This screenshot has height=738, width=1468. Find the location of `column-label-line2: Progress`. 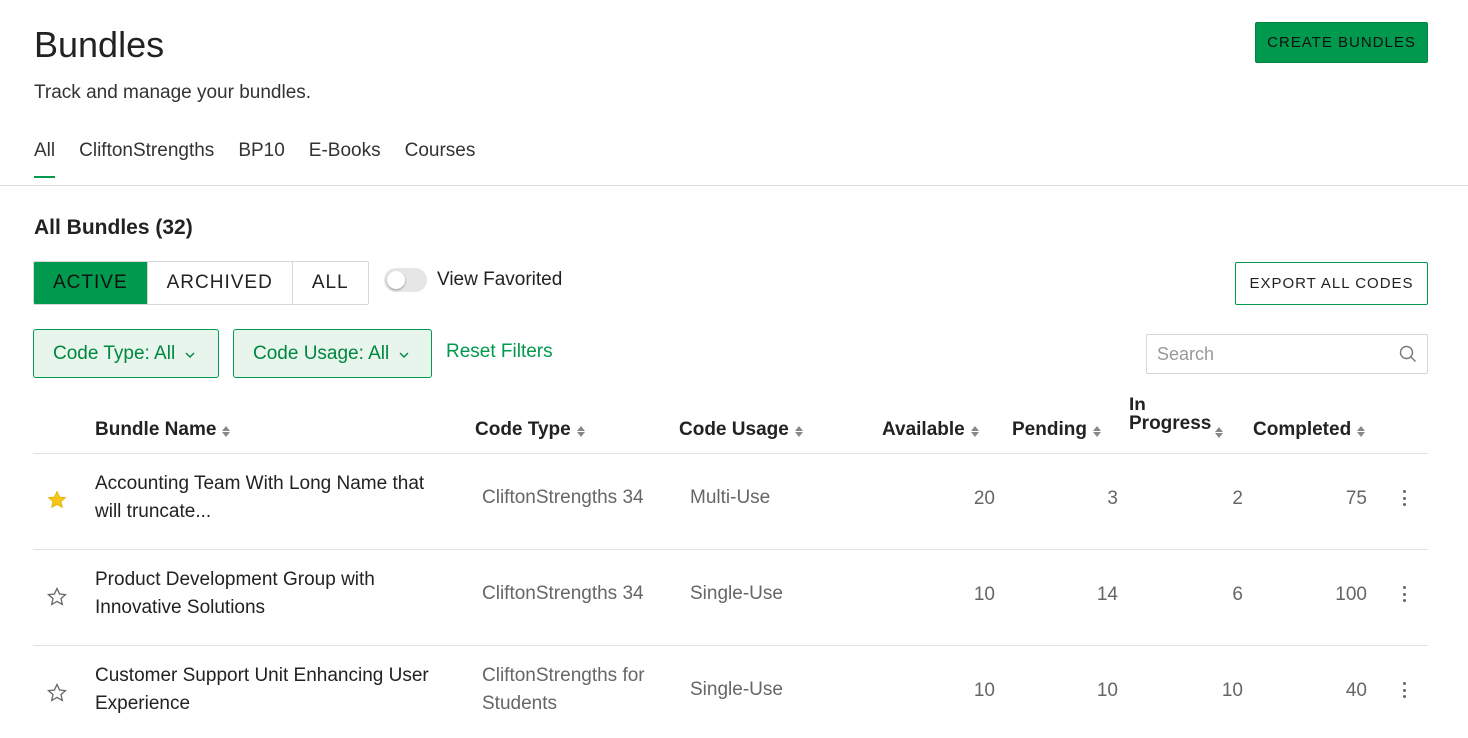

column-label-line2: Progress is located at coordinates (1170, 423).